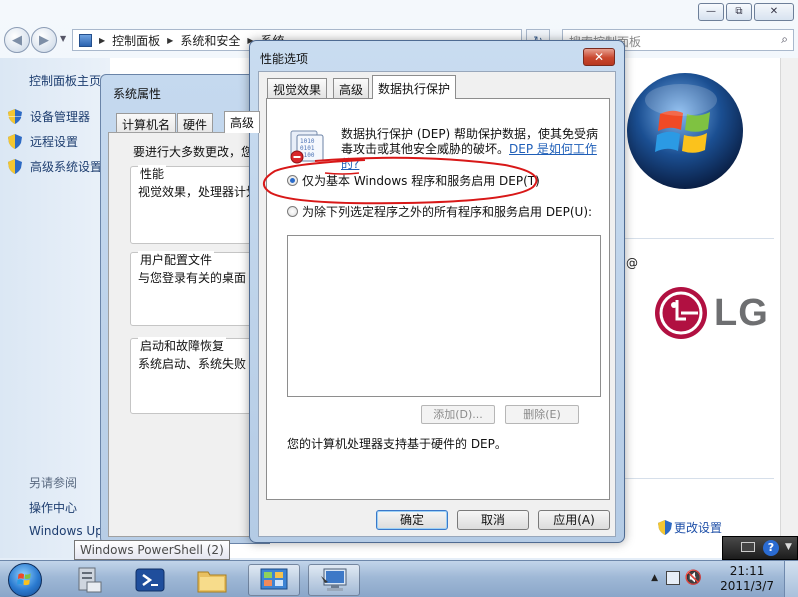 Image resolution: width=798 pixels, height=597 pixels. What do you see at coordinates (136, 40) in the screenshot?
I see `breadcrumb-item: 控制面板` at bounding box center [136, 40].